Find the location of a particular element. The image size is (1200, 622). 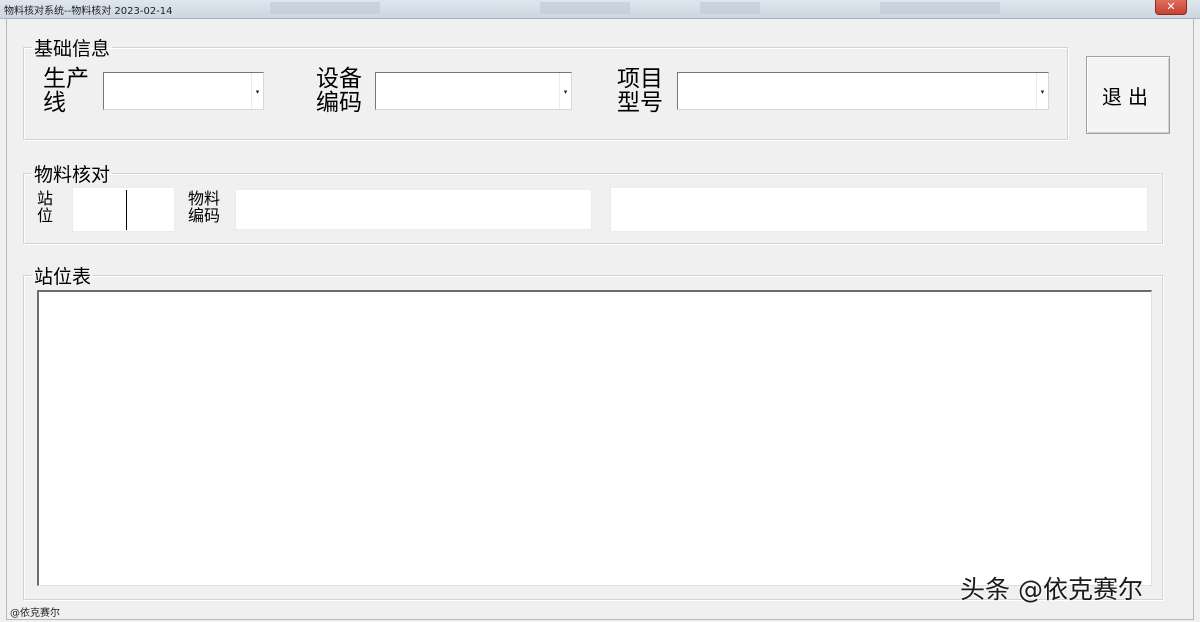

station-table-legend: 站位表 is located at coordinates (63, 277).